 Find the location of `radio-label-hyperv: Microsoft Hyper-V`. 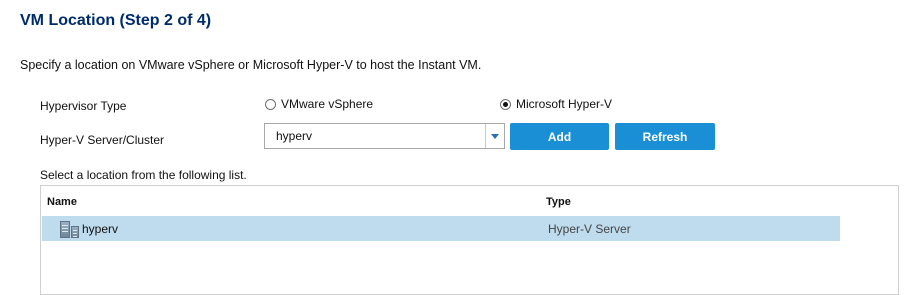

radio-label-hyperv: Microsoft Hyper-V is located at coordinates (564, 104).